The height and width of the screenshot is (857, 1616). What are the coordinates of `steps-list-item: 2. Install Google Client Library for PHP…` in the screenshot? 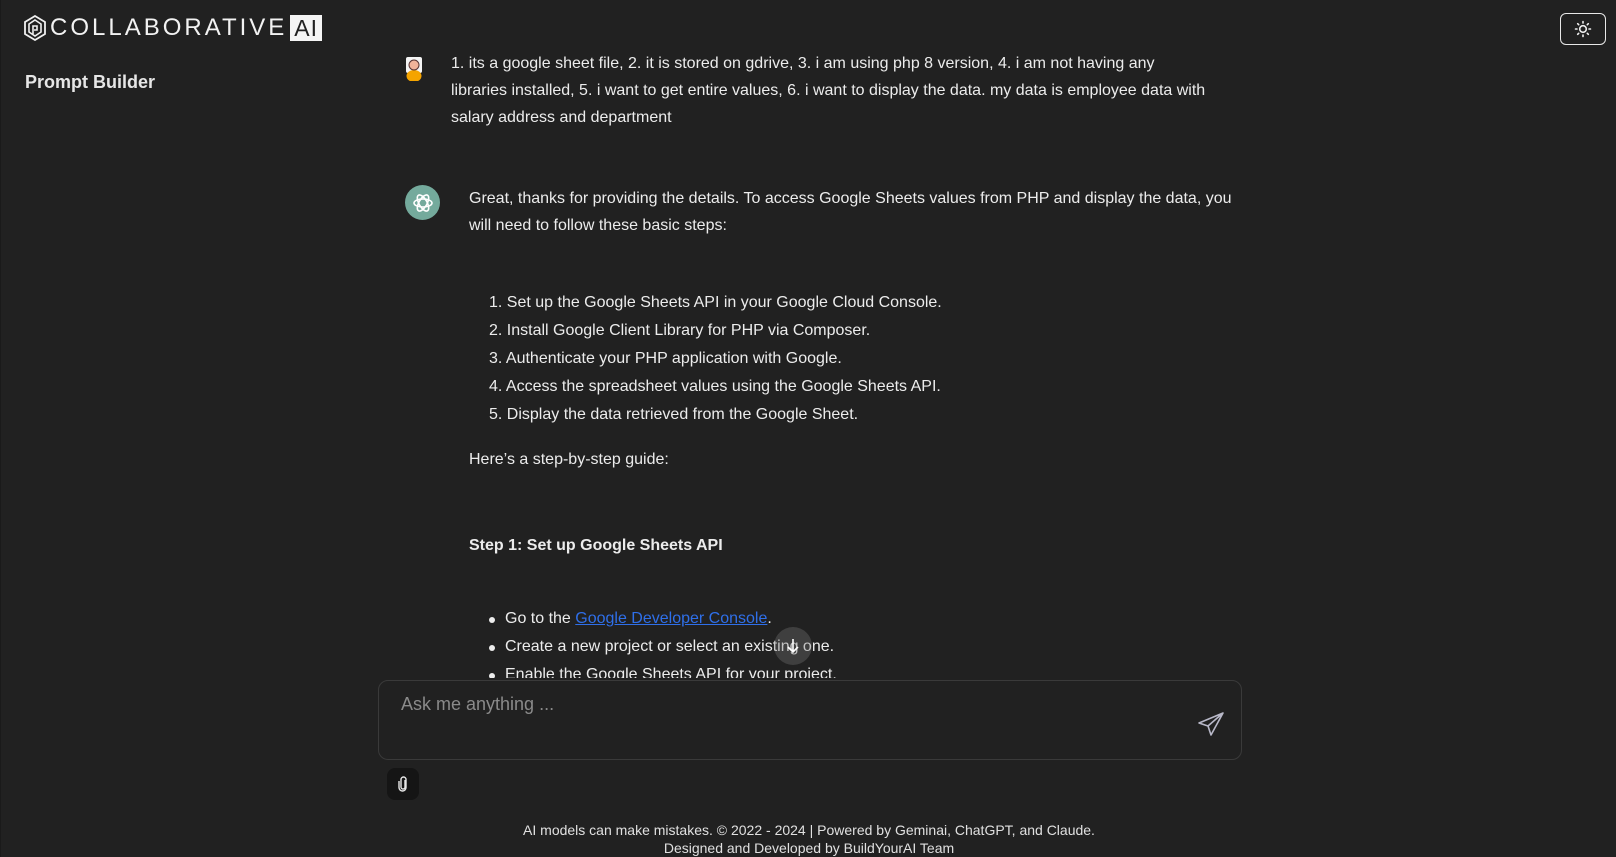 It's located at (680, 330).